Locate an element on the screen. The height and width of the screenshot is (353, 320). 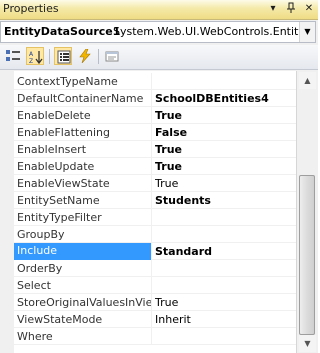
property-row: DefaultContainerName SchoolDBEntities4 is located at coordinates (148, 98).